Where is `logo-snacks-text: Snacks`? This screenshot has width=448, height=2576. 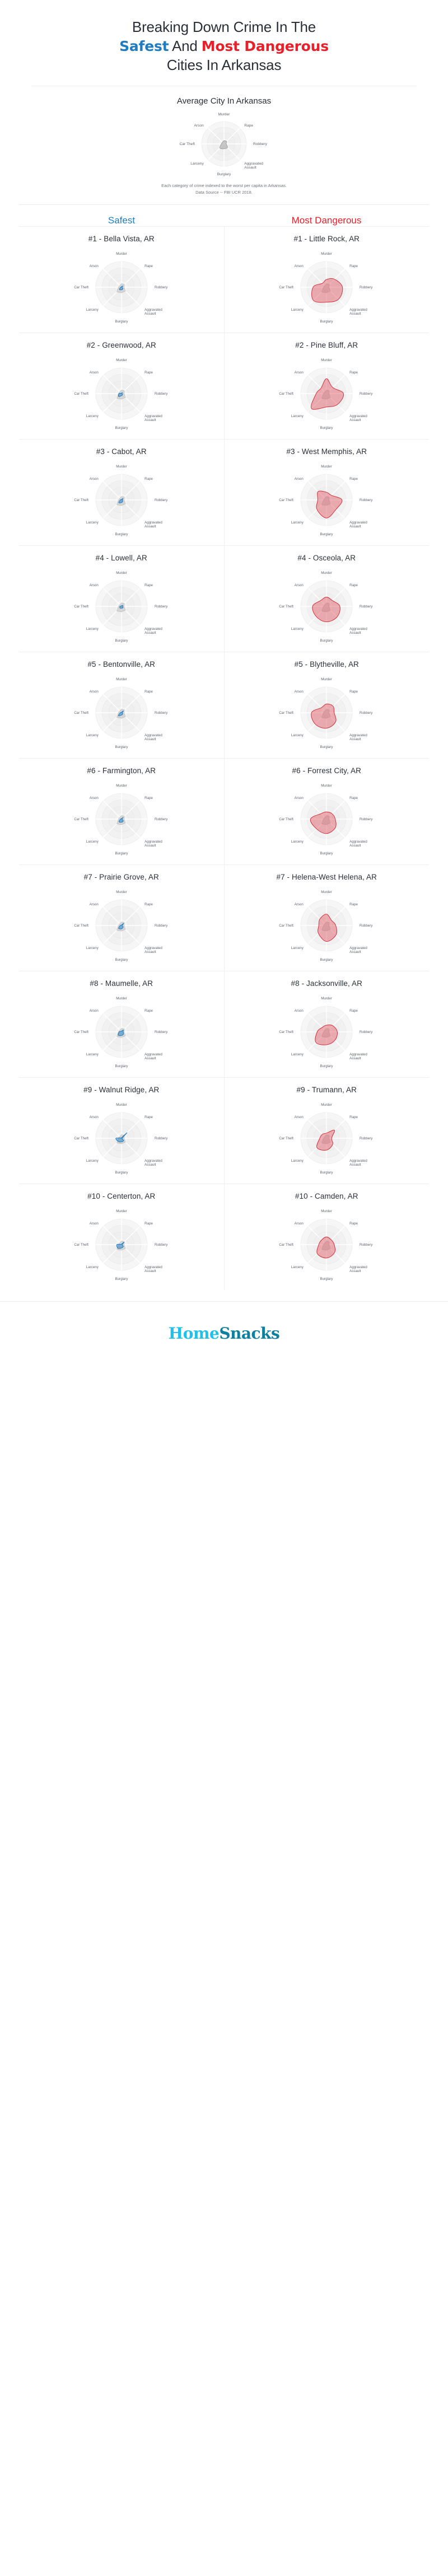 logo-snacks-text: Snacks is located at coordinates (250, 1333).